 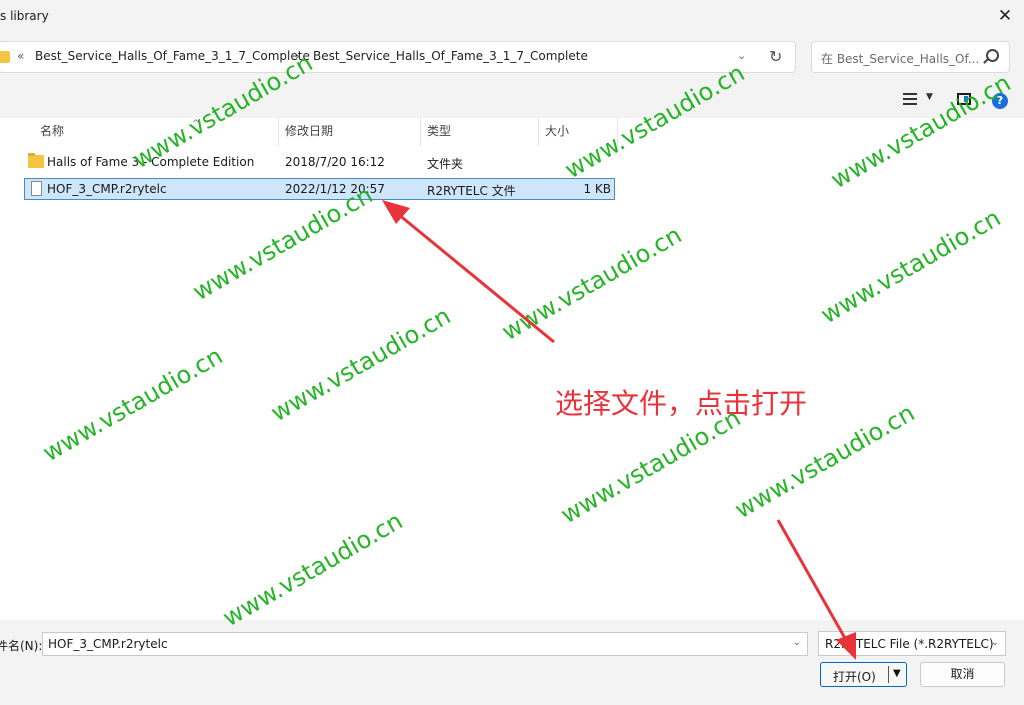 What do you see at coordinates (962, 674) in the screenshot?
I see `cancel-button: 取消` at bounding box center [962, 674].